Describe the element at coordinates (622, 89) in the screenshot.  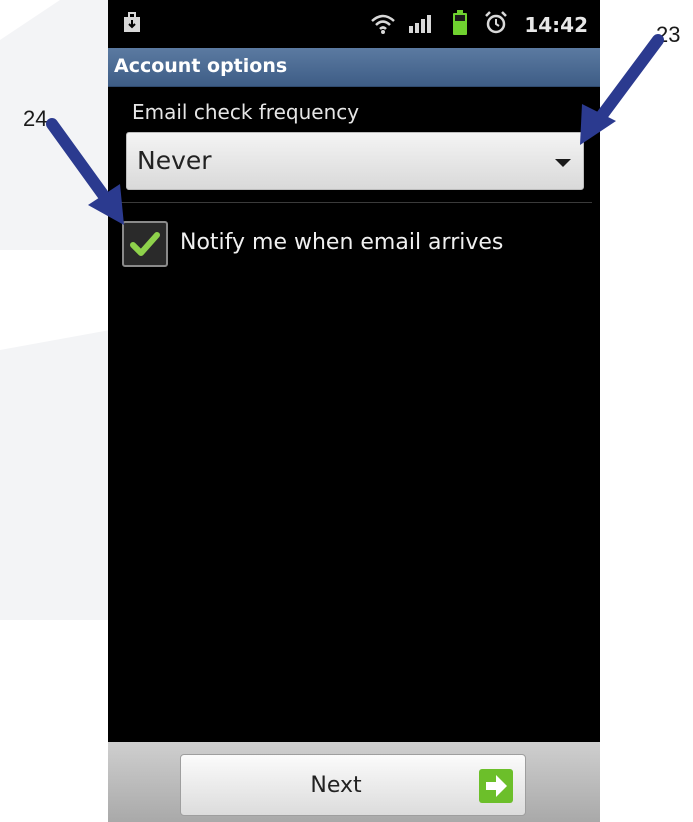
I see `arrow-to-dropdown` at that location.